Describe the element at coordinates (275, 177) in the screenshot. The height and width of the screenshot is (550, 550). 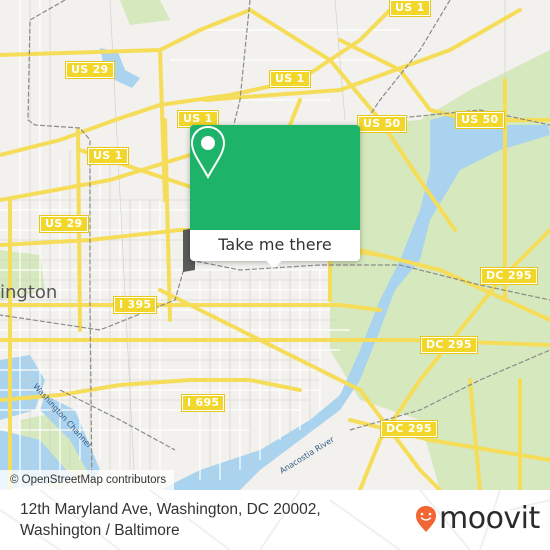
I see `popup-header` at that location.